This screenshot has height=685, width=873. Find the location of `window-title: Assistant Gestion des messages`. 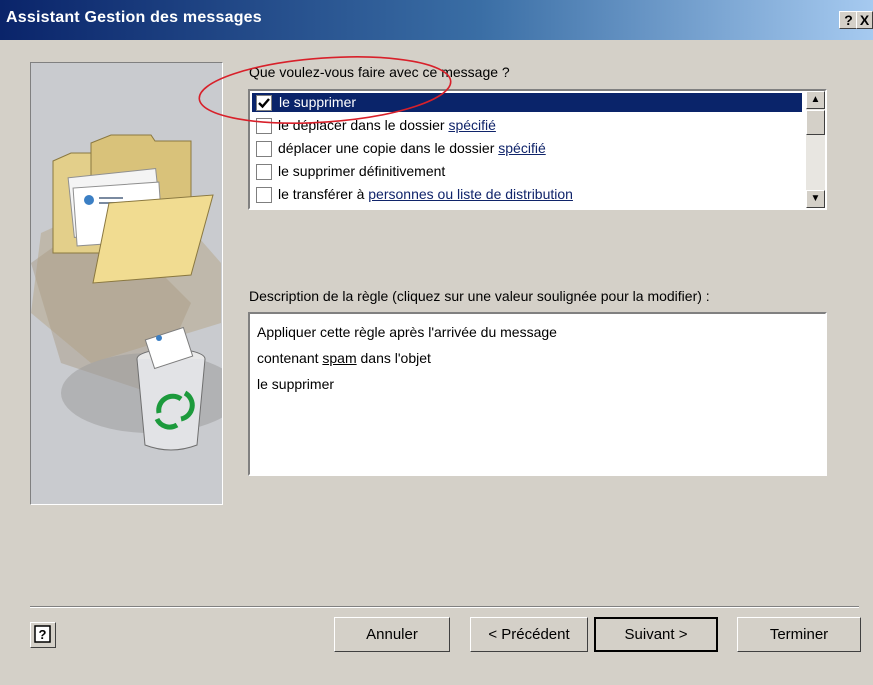

window-title: Assistant Gestion des messages is located at coordinates (134, 17).